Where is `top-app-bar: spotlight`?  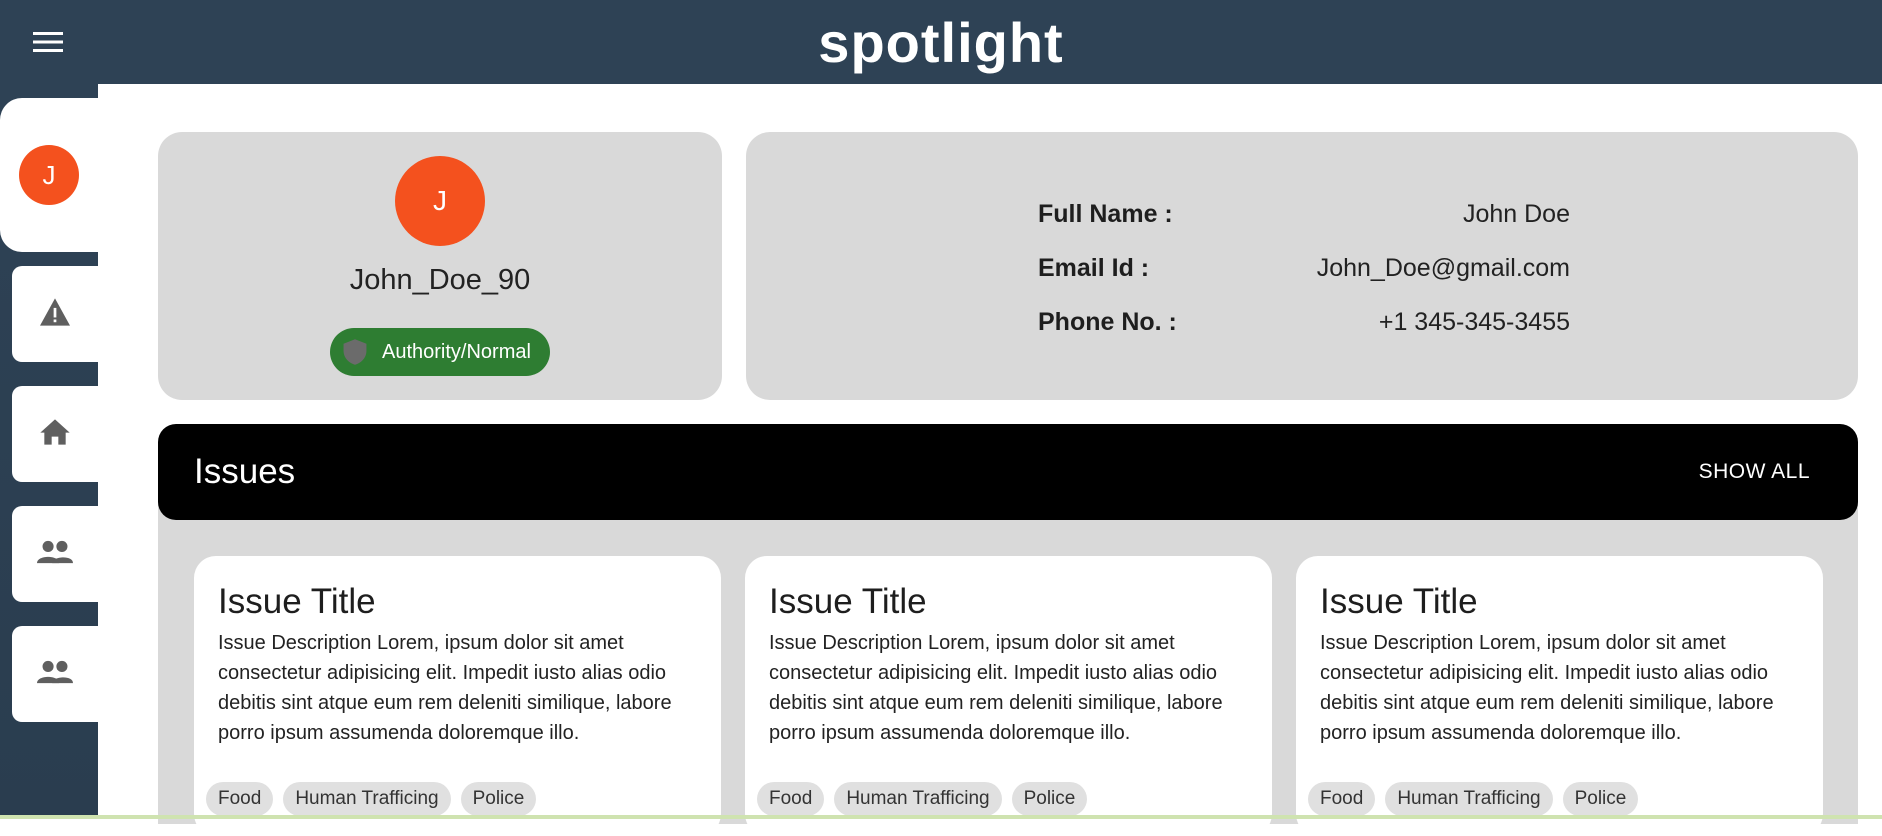
top-app-bar: spotlight is located at coordinates (941, 42).